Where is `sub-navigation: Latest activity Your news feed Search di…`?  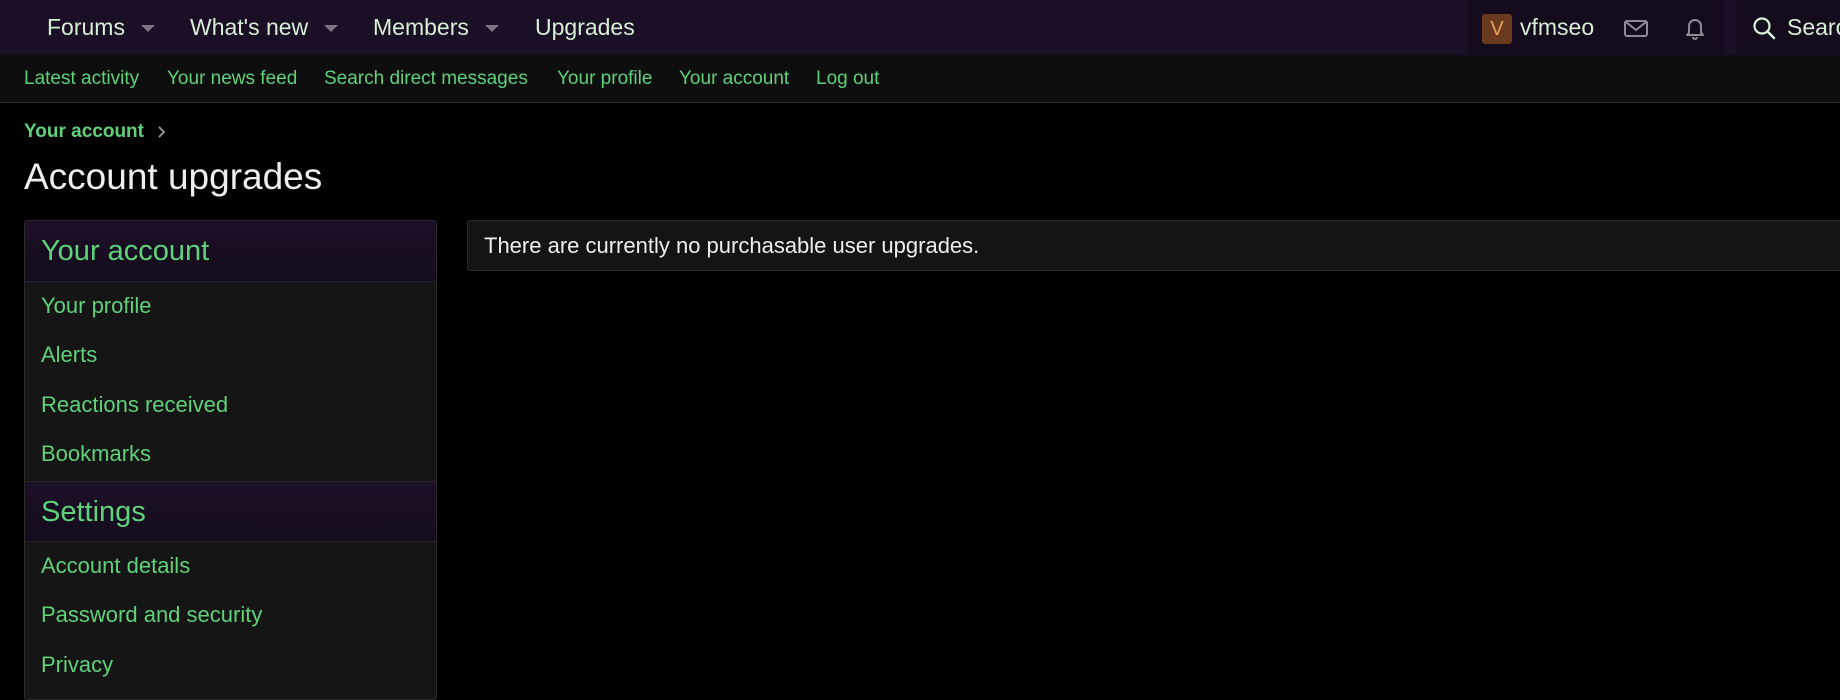
sub-navigation: Latest activity Your news feed Search di… is located at coordinates (920, 79).